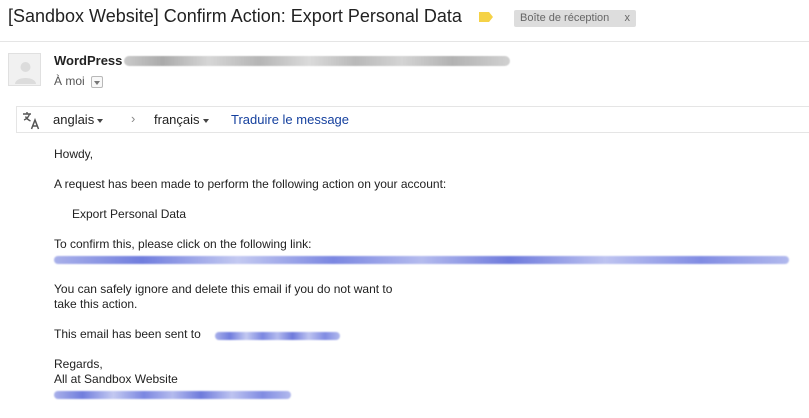  I want to click on inbox-label-chip: Boîte de réception x, so click(575, 18).